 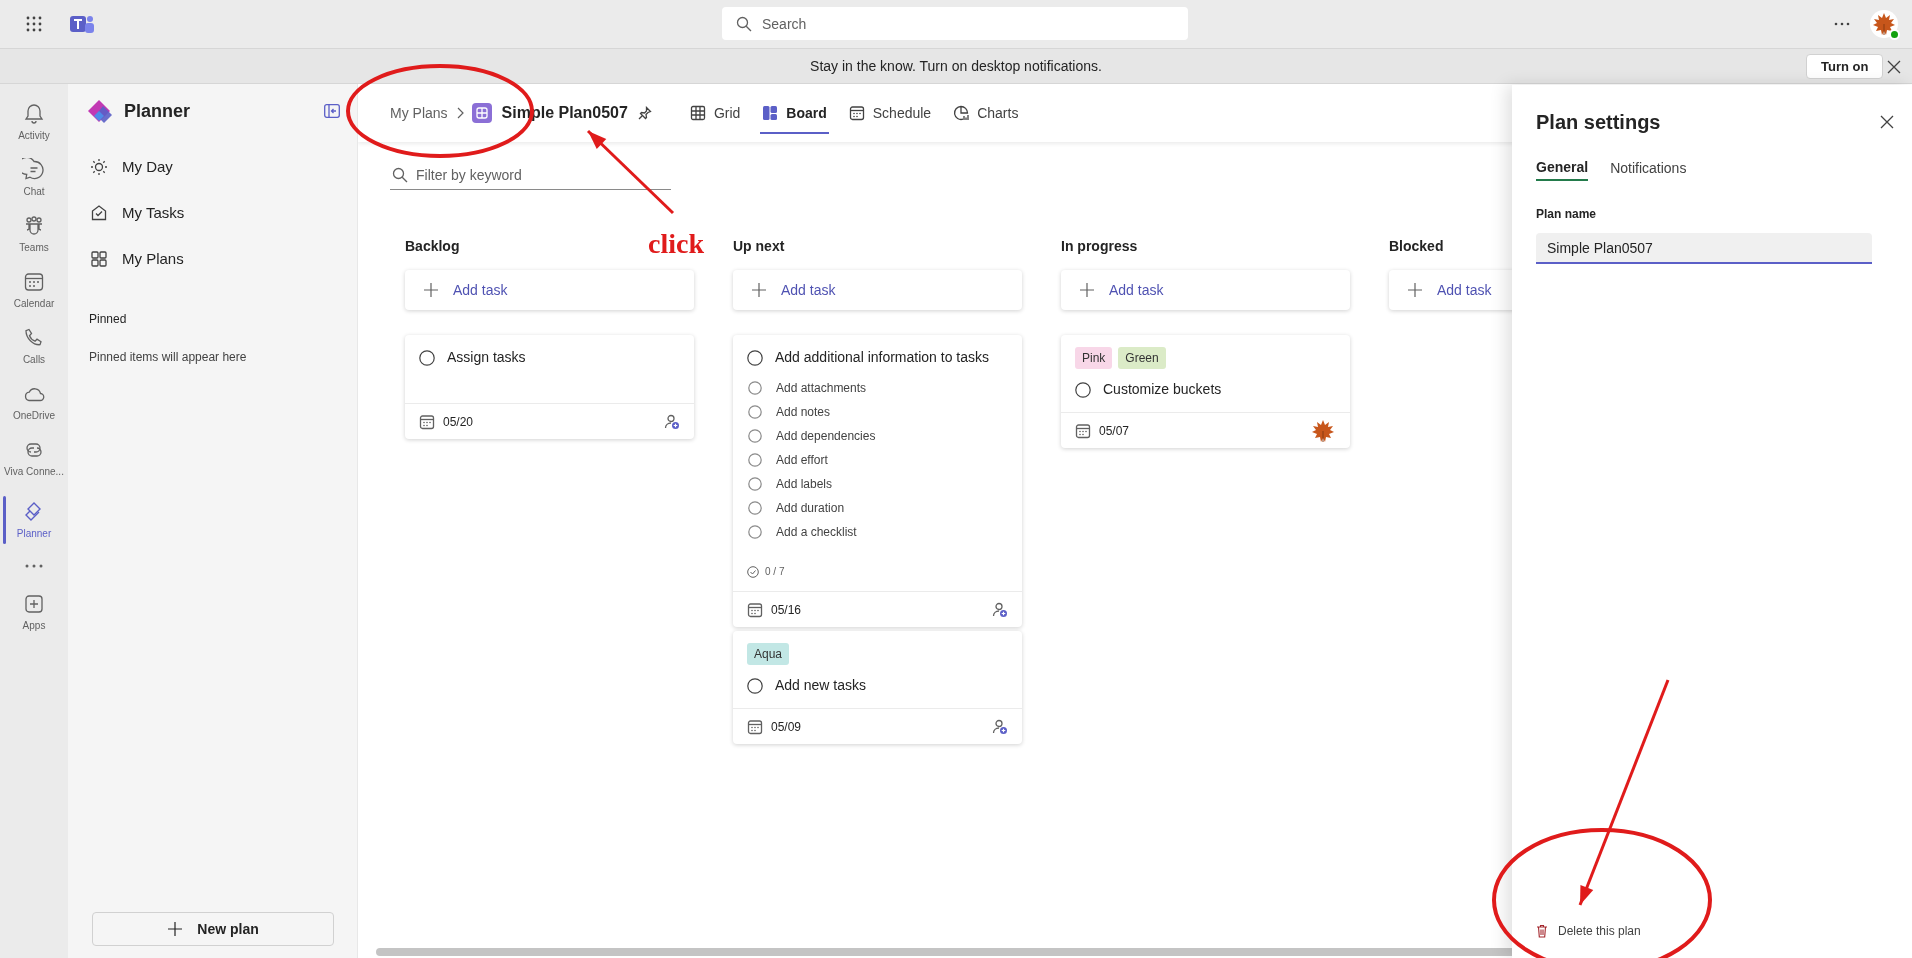 What do you see at coordinates (168, 357) in the screenshot?
I see `empty-state-text: Pinned items will appear here` at bounding box center [168, 357].